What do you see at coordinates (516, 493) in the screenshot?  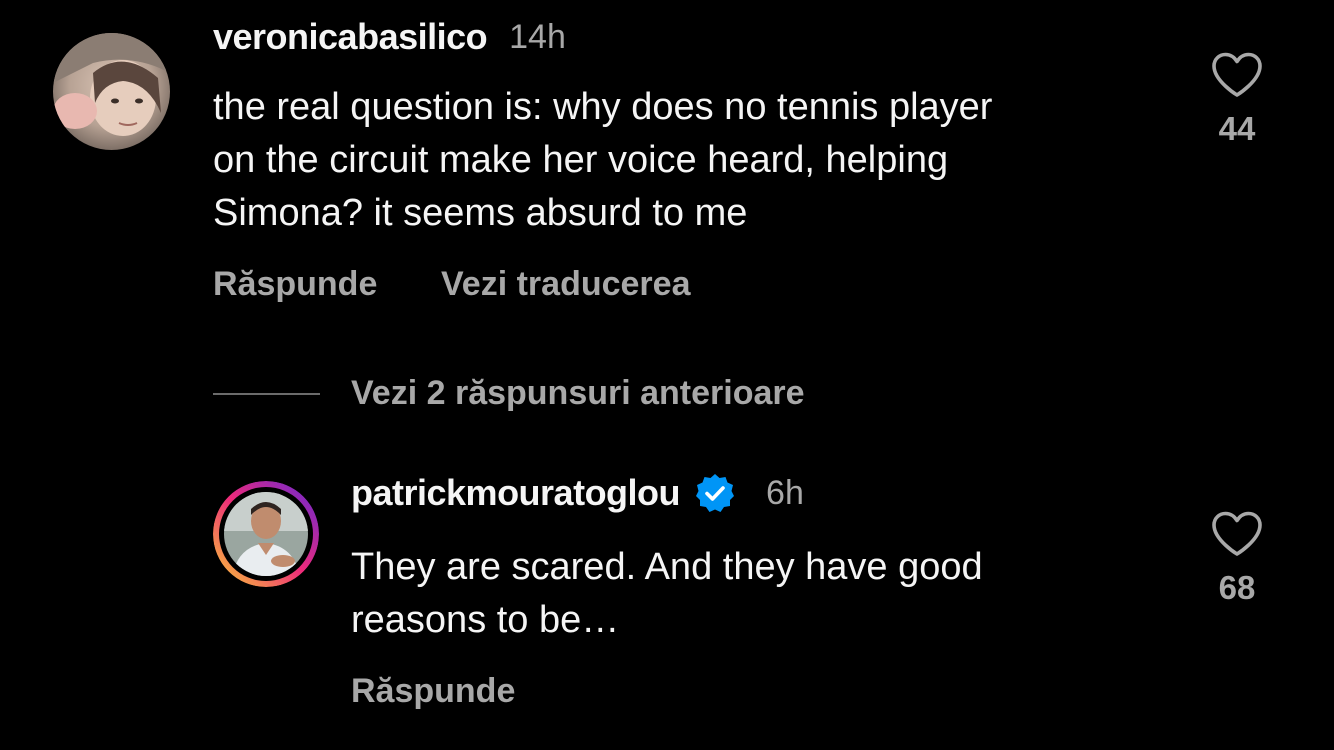 I see `username: patrickmouratoglou` at bounding box center [516, 493].